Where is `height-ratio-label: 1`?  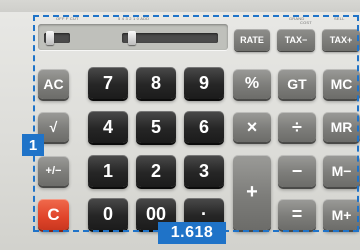 height-ratio-label: 1 is located at coordinates (33, 145).